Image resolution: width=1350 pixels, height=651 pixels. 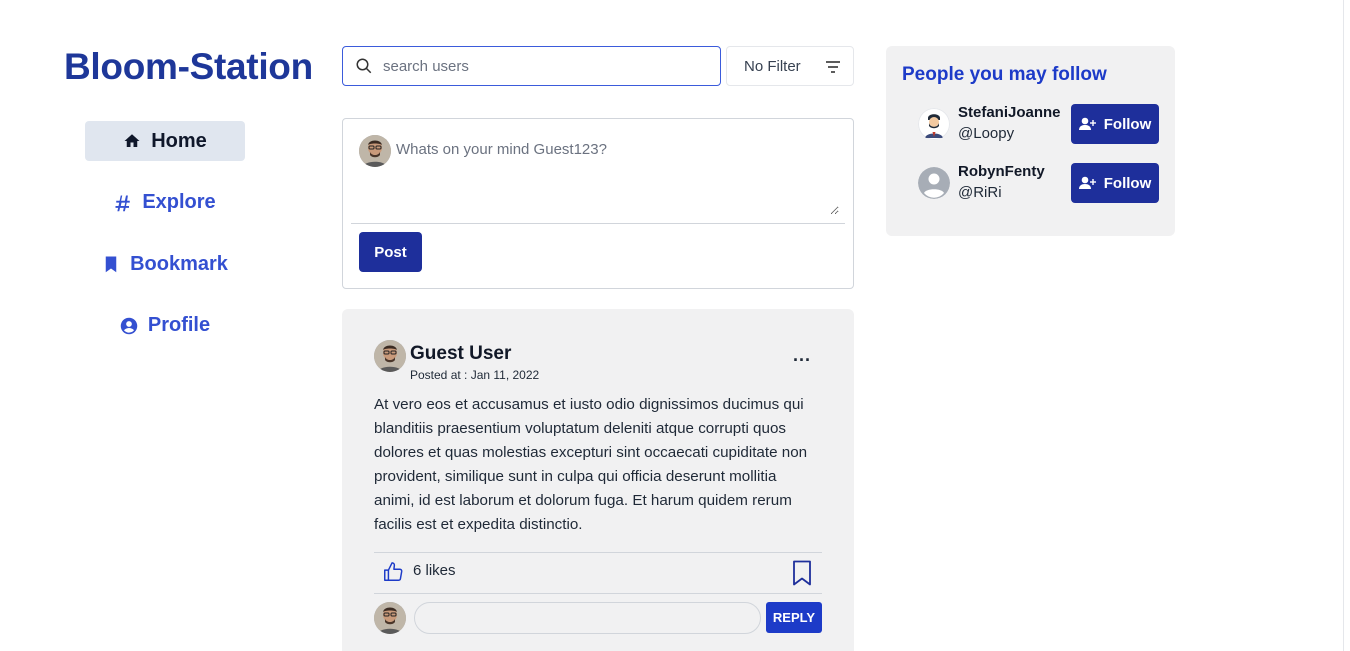 I want to click on nav-item-label: Home, so click(x=179, y=140).